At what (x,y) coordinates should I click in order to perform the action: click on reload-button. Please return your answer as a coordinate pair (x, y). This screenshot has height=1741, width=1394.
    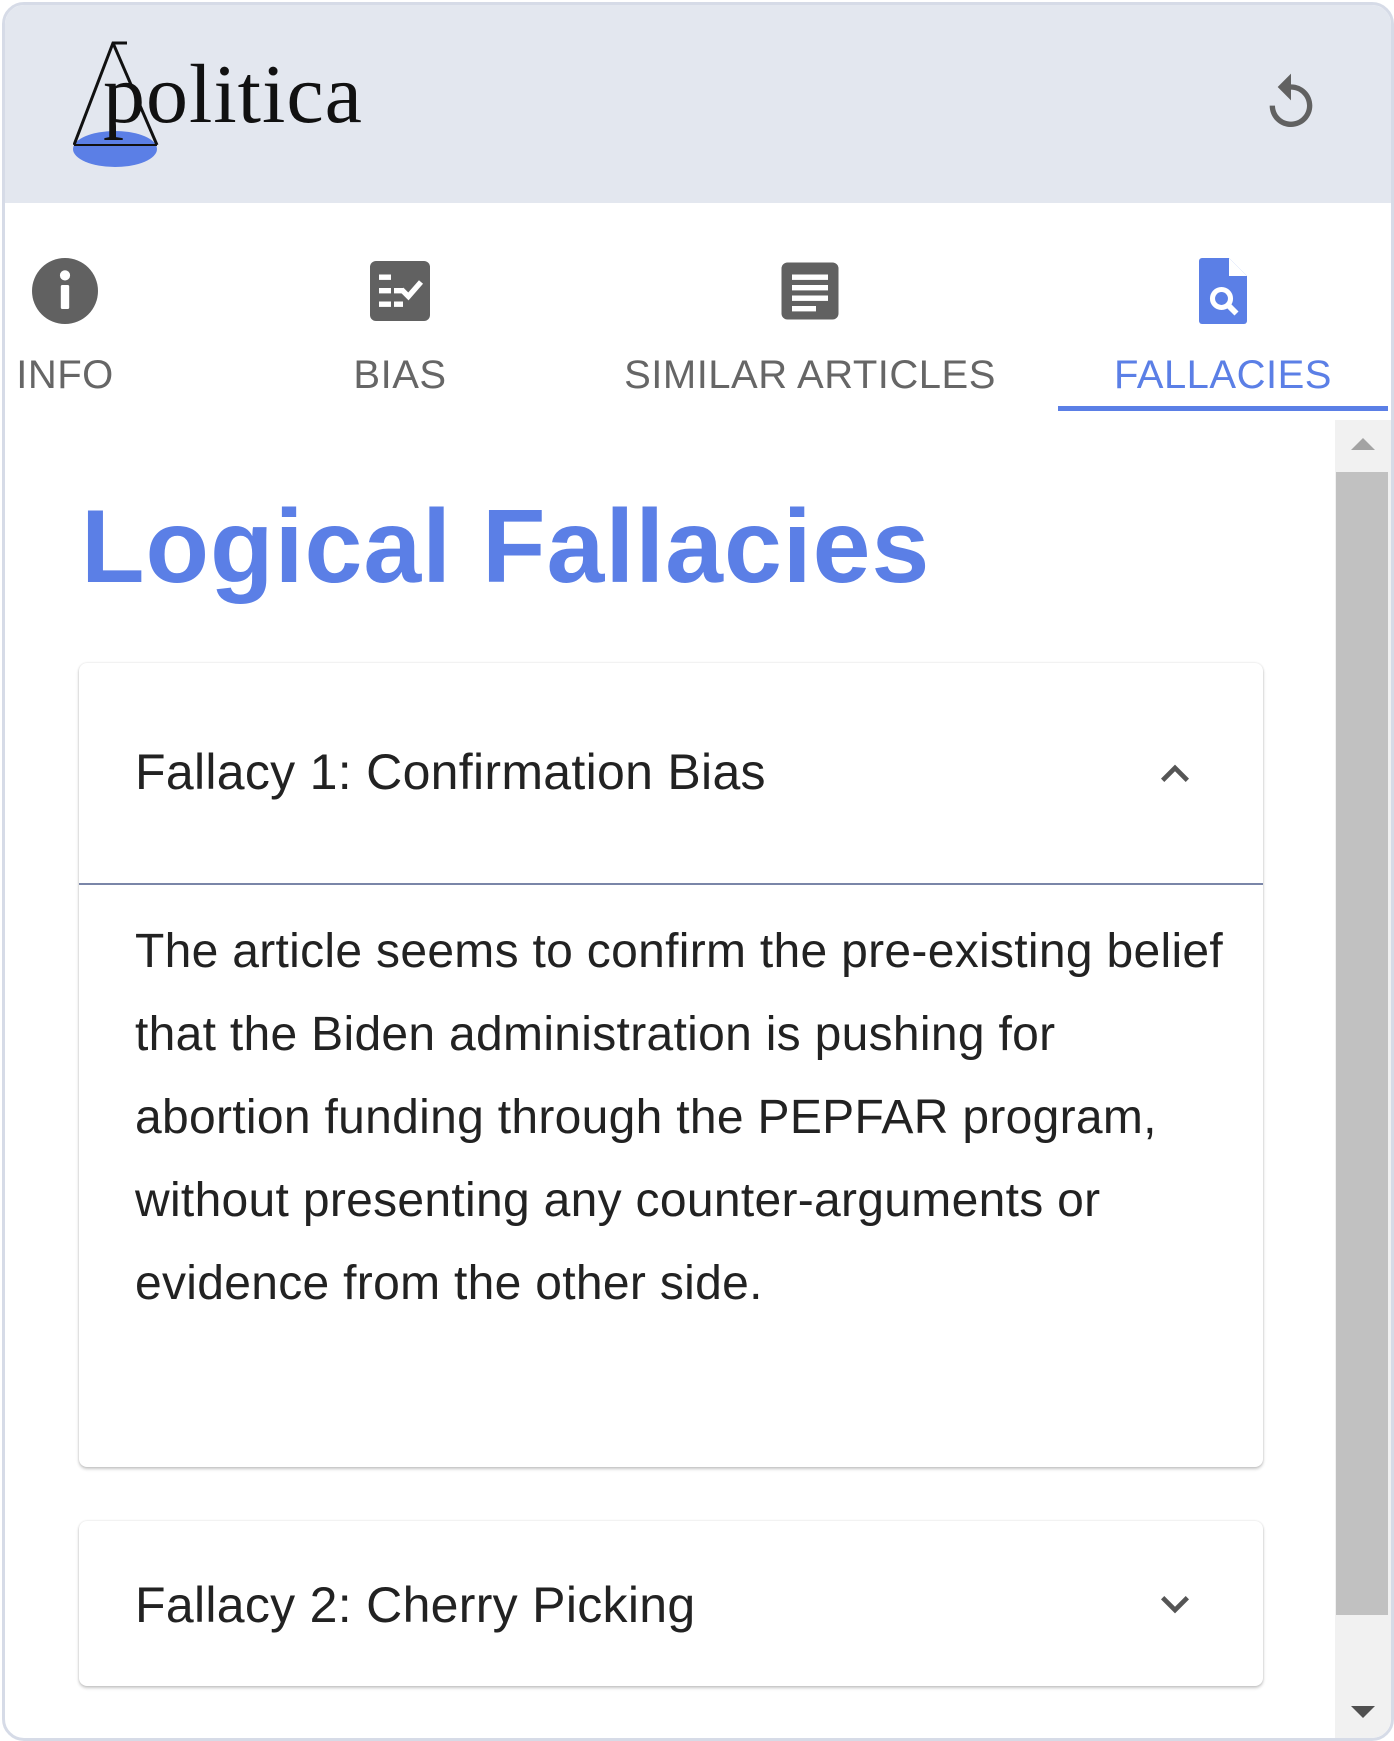
    Looking at the image, I should click on (1291, 103).